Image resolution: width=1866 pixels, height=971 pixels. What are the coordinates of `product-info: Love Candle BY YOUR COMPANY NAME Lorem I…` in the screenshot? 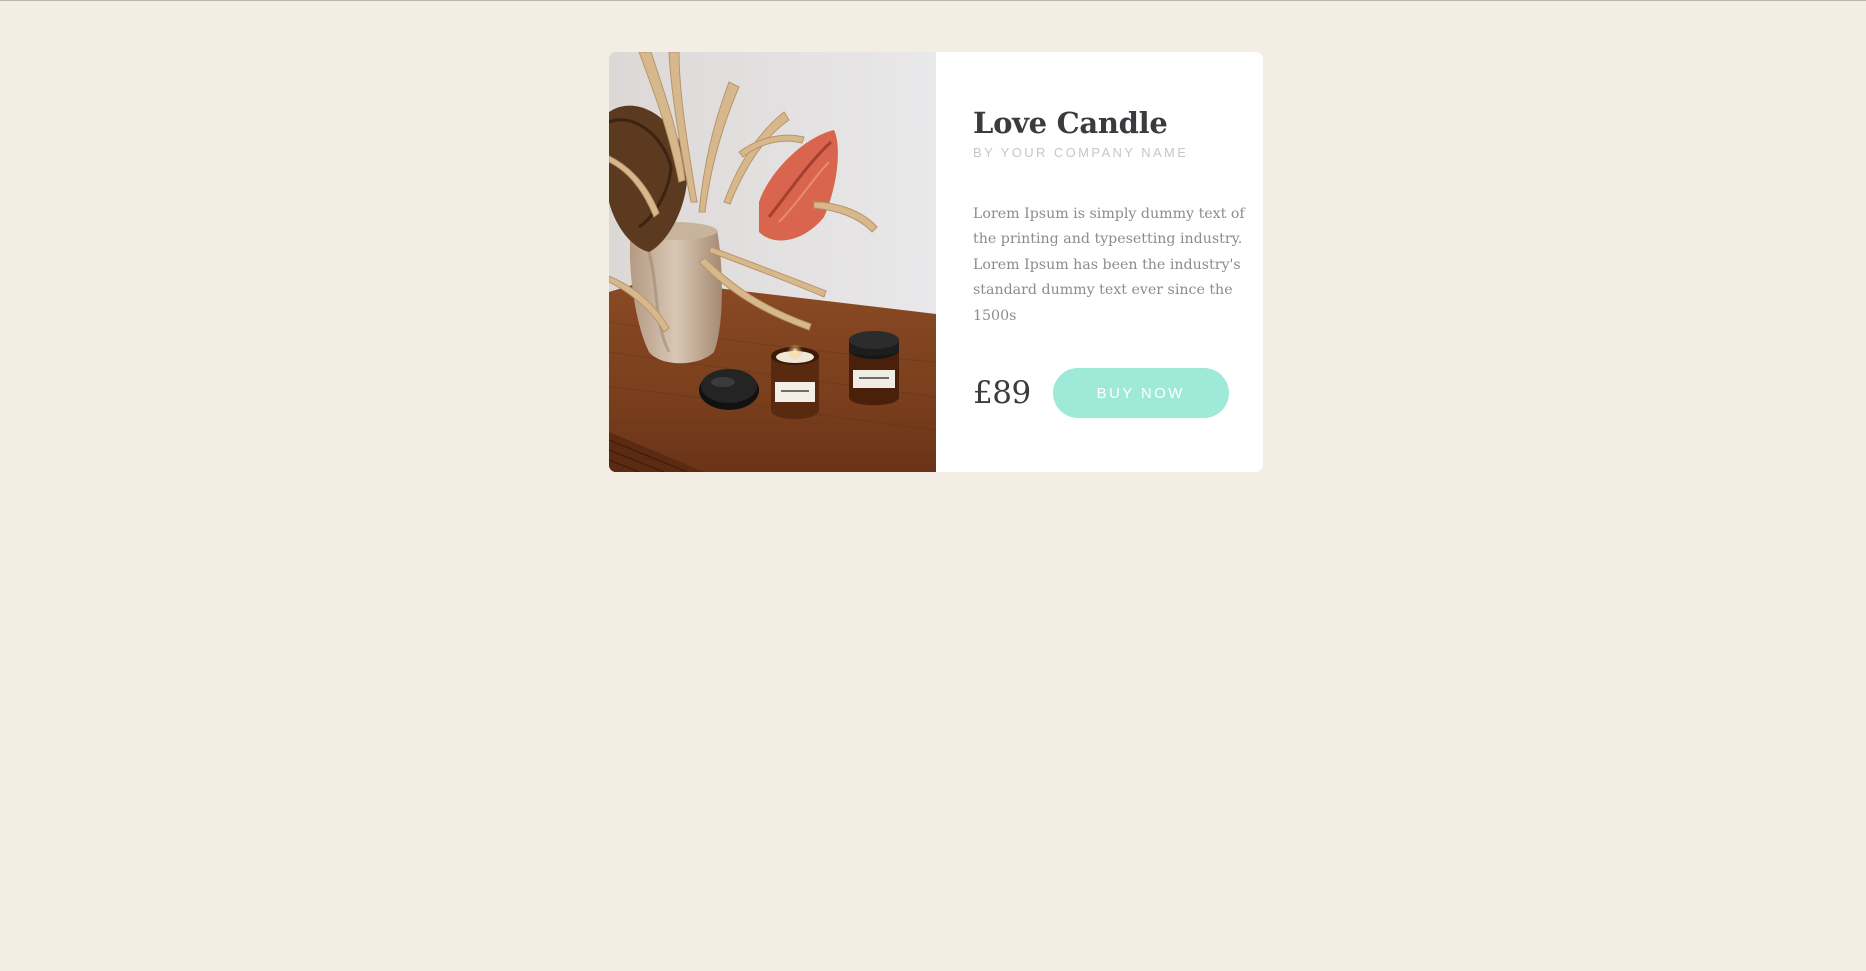 It's located at (1099, 262).